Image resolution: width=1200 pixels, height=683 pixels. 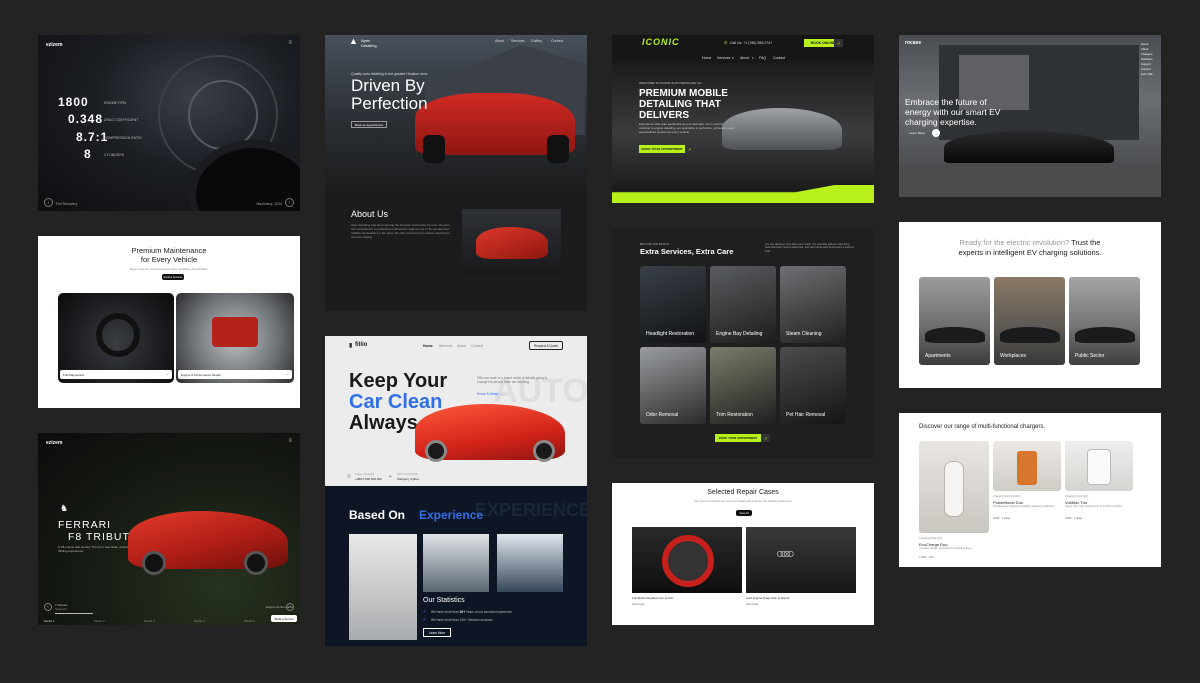 I want to click on book-button: Book an appointment, so click(x=369, y=124).